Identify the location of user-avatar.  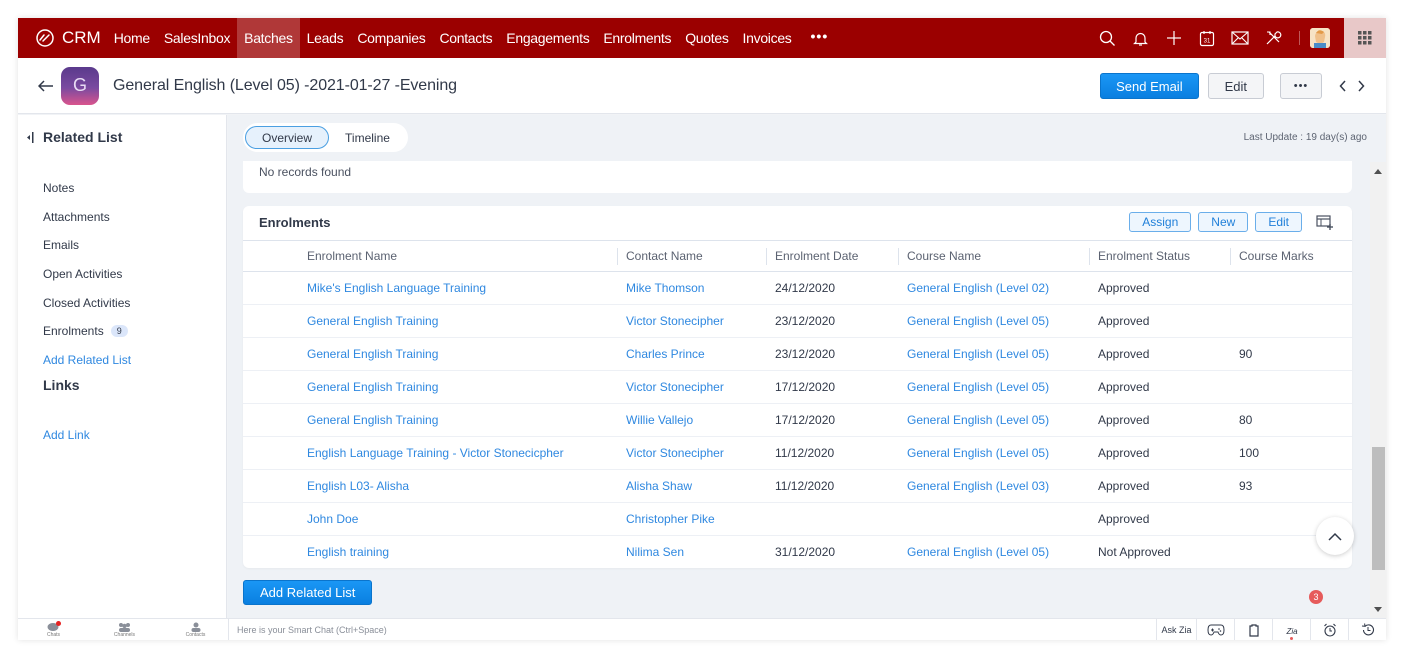
(1320, 38).